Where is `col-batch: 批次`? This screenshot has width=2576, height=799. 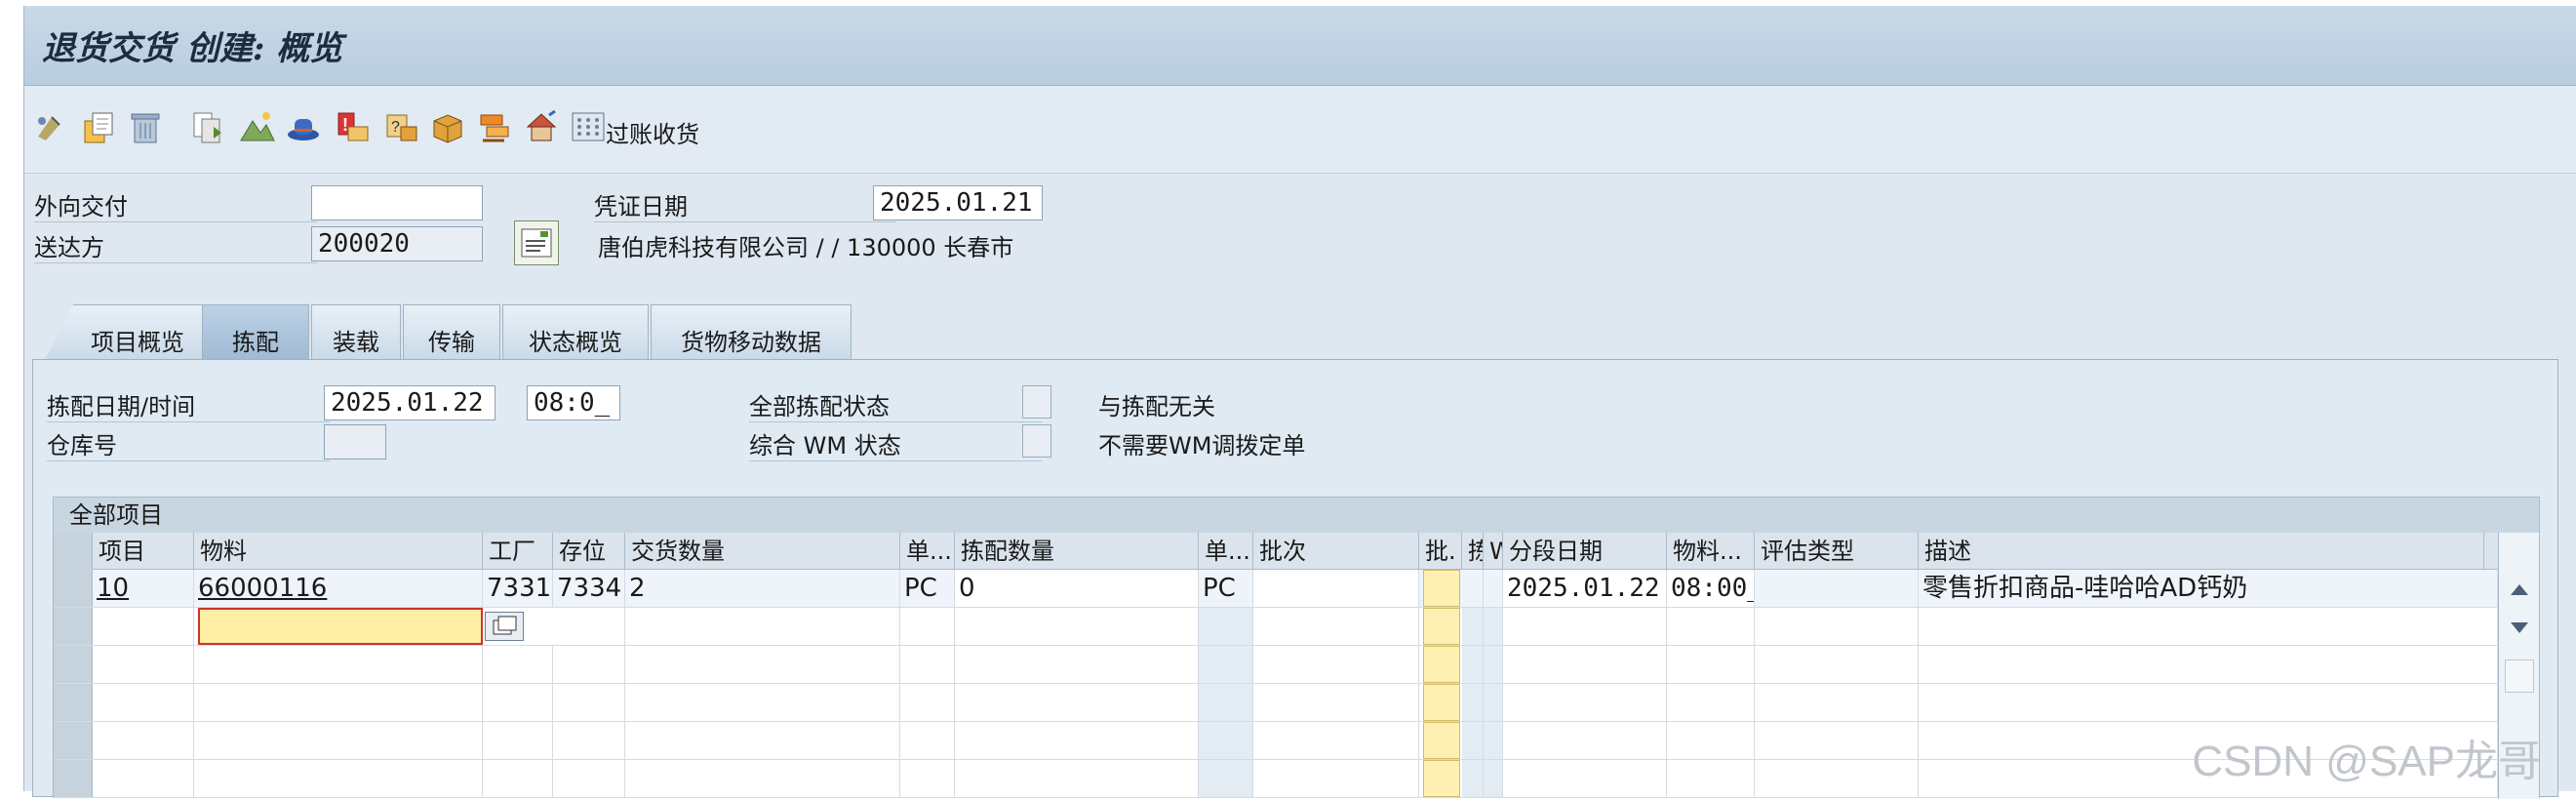 col-batch: 批次 is located at coordinates (1336, 551).